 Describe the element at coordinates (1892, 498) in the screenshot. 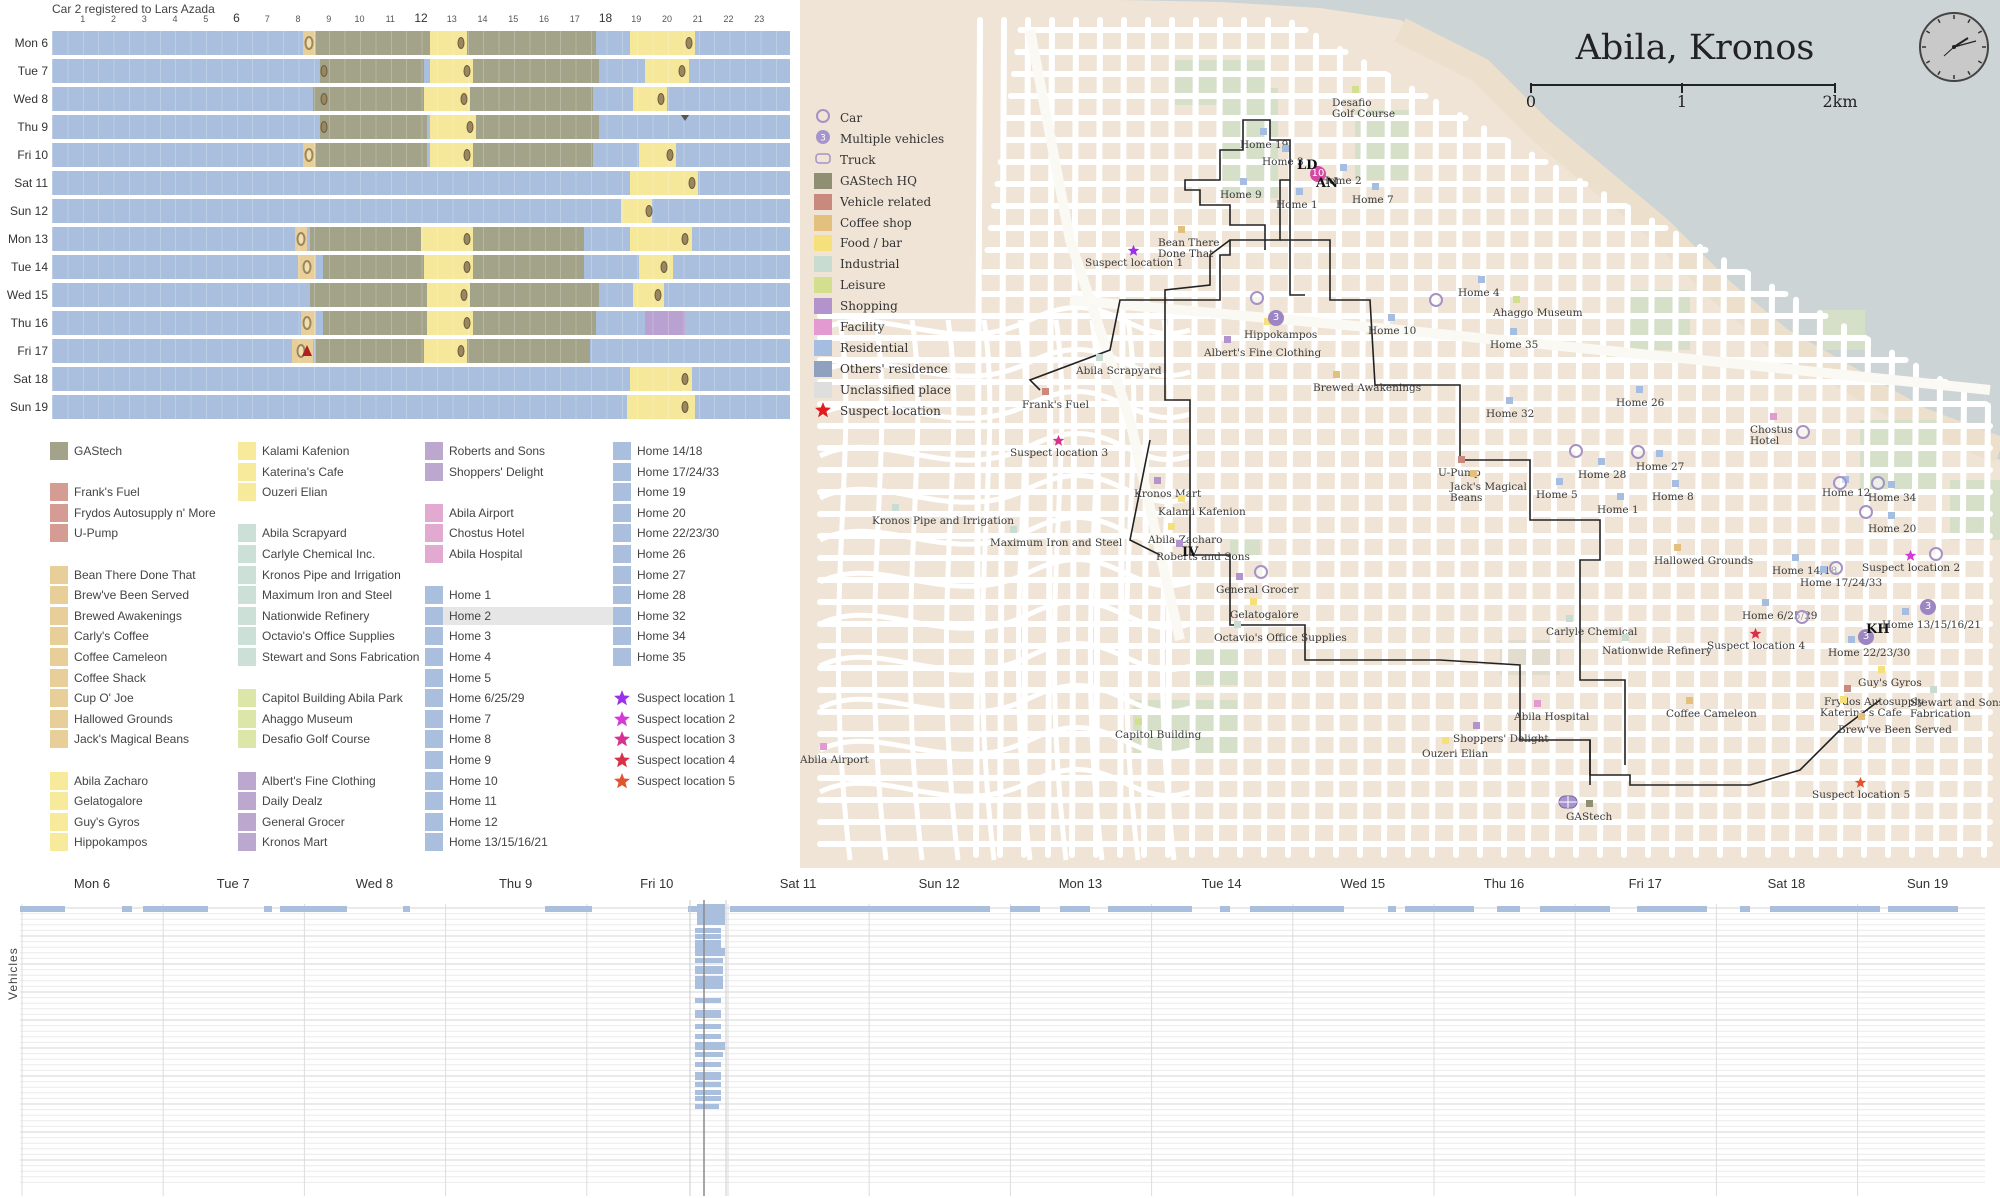

I see `place-label: Home 34` at that location.